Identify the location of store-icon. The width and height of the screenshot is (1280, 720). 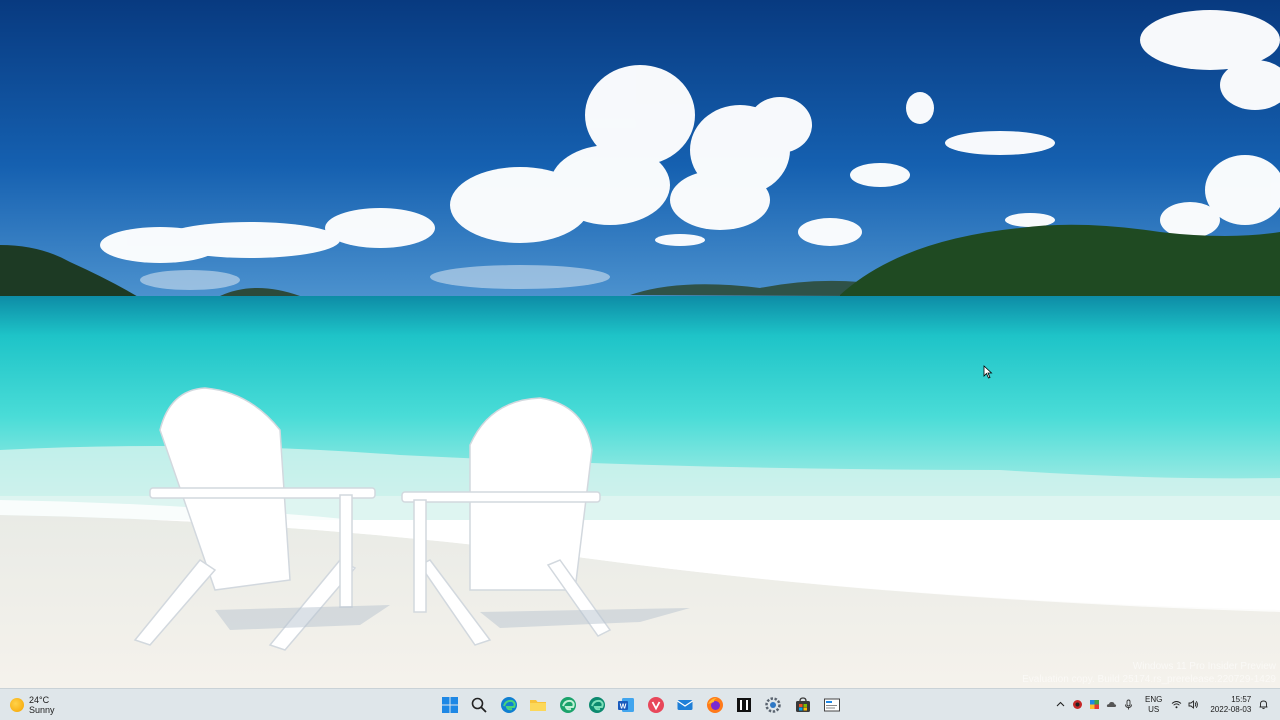
(802, 704).